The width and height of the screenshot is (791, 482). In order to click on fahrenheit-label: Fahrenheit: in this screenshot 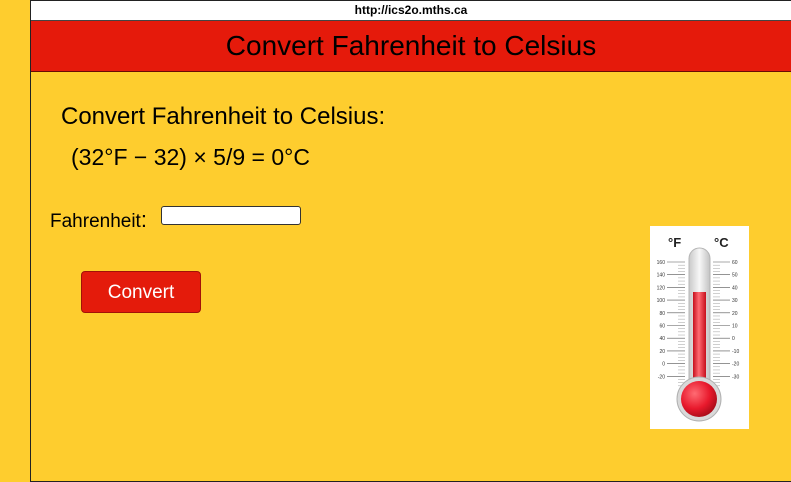, I will do `click(98, 220)`.